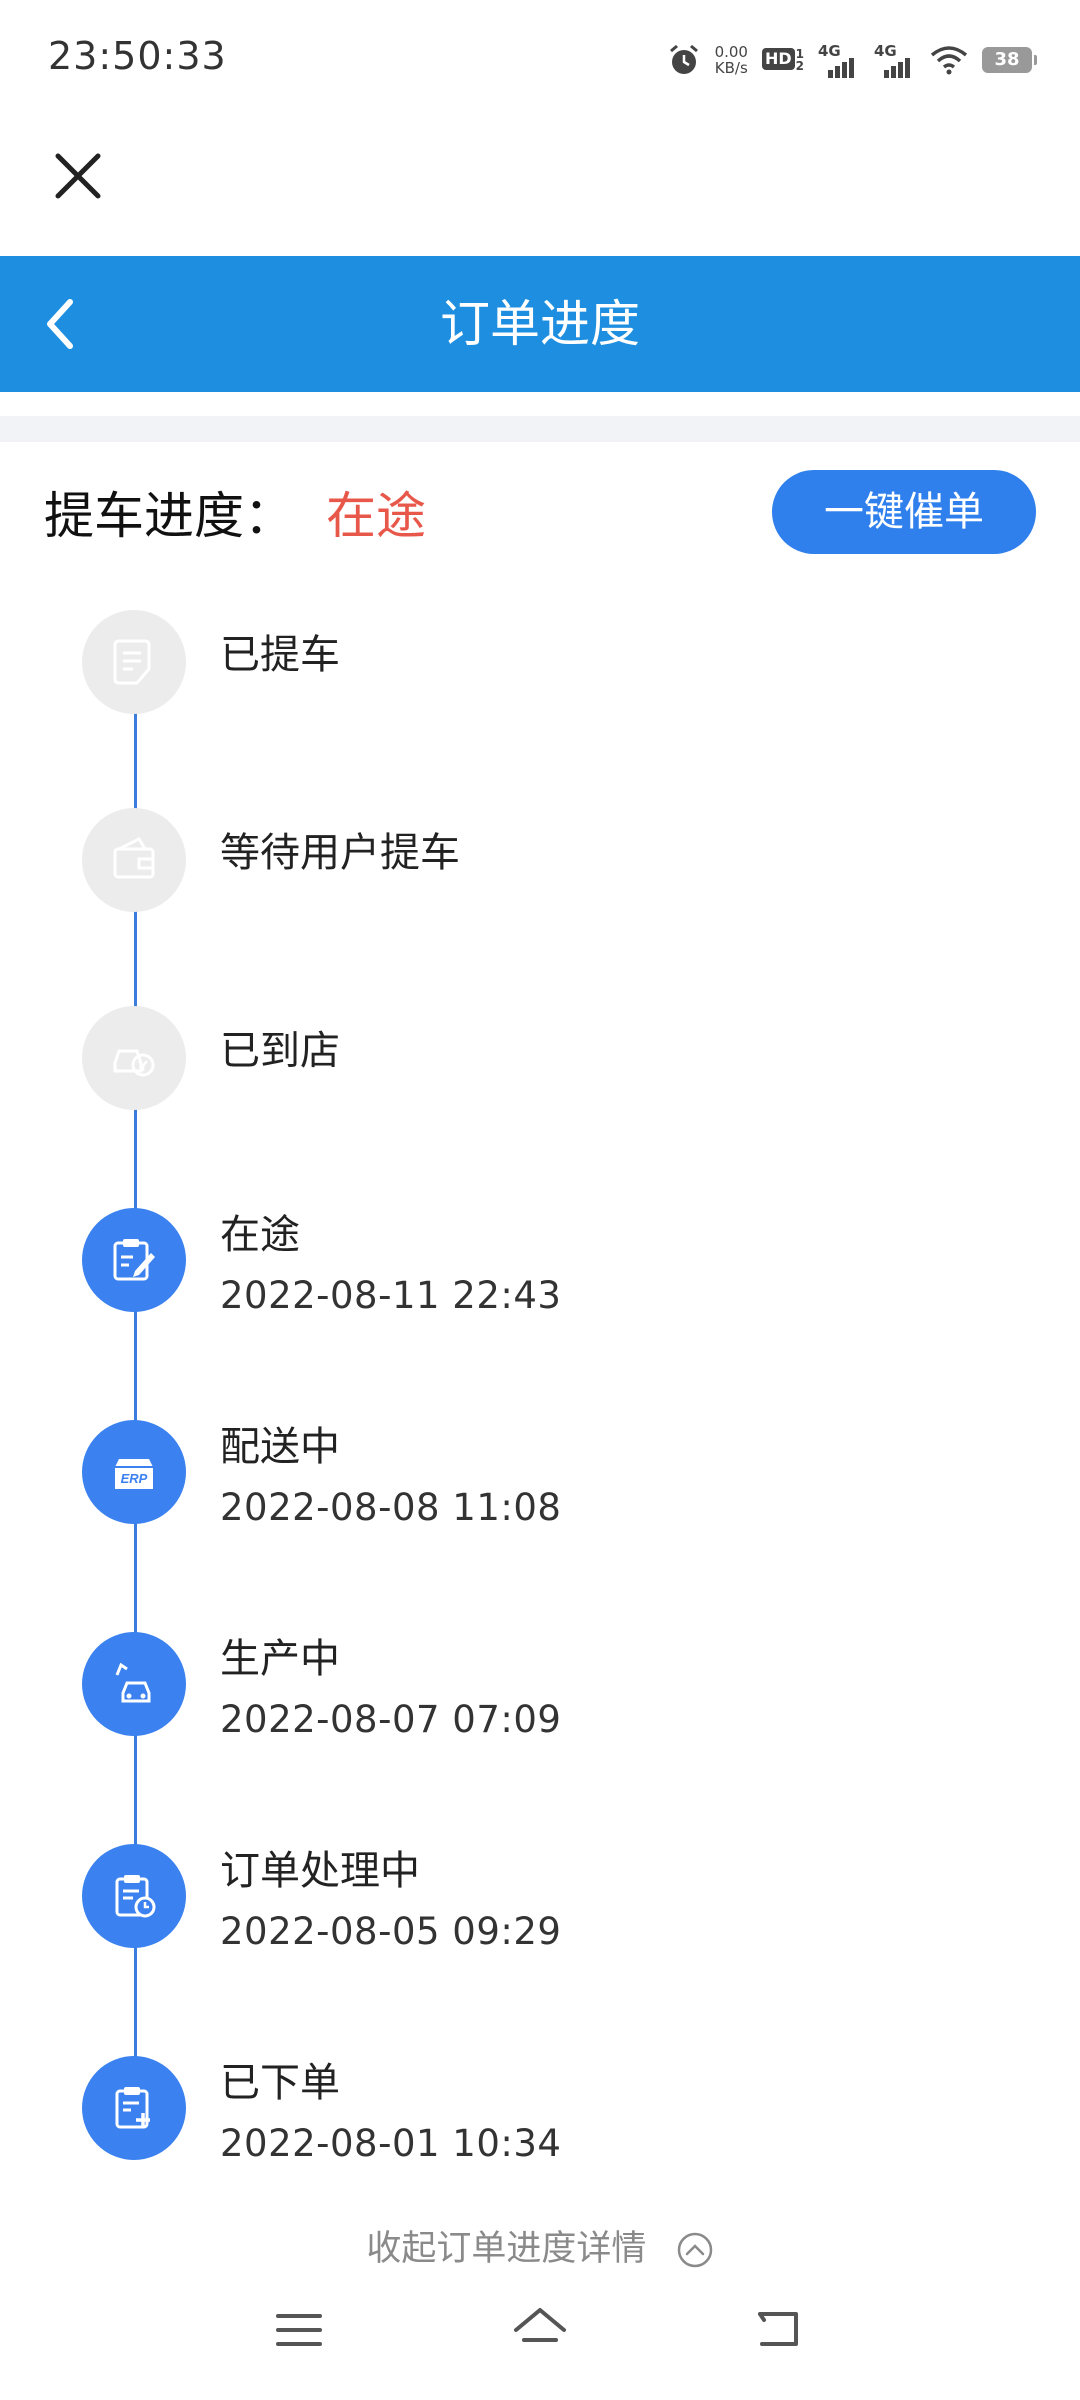 The height and width of the screenshot is (2400, 1080). I want to click on page-title: 订单进度, so click(540, 324).